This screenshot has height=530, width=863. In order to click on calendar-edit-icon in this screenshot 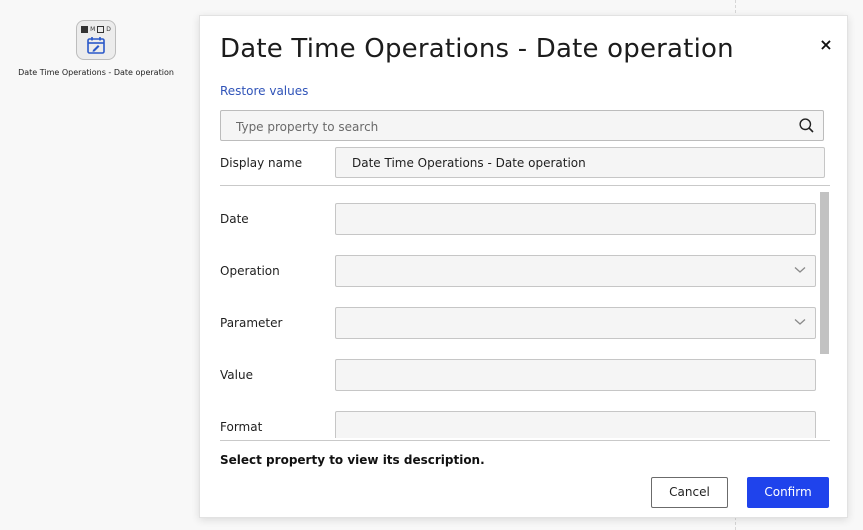, I will do `click(96, 45)`.